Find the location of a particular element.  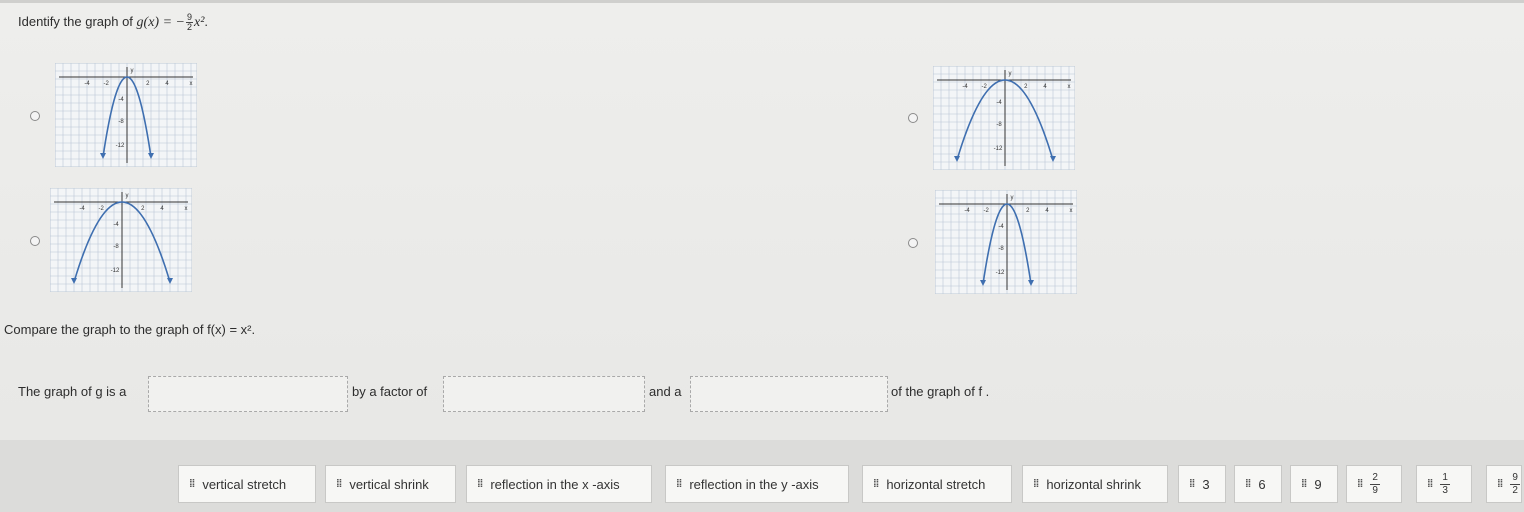

fraction-denominator: 3 is located at coordinates (1445, 490).